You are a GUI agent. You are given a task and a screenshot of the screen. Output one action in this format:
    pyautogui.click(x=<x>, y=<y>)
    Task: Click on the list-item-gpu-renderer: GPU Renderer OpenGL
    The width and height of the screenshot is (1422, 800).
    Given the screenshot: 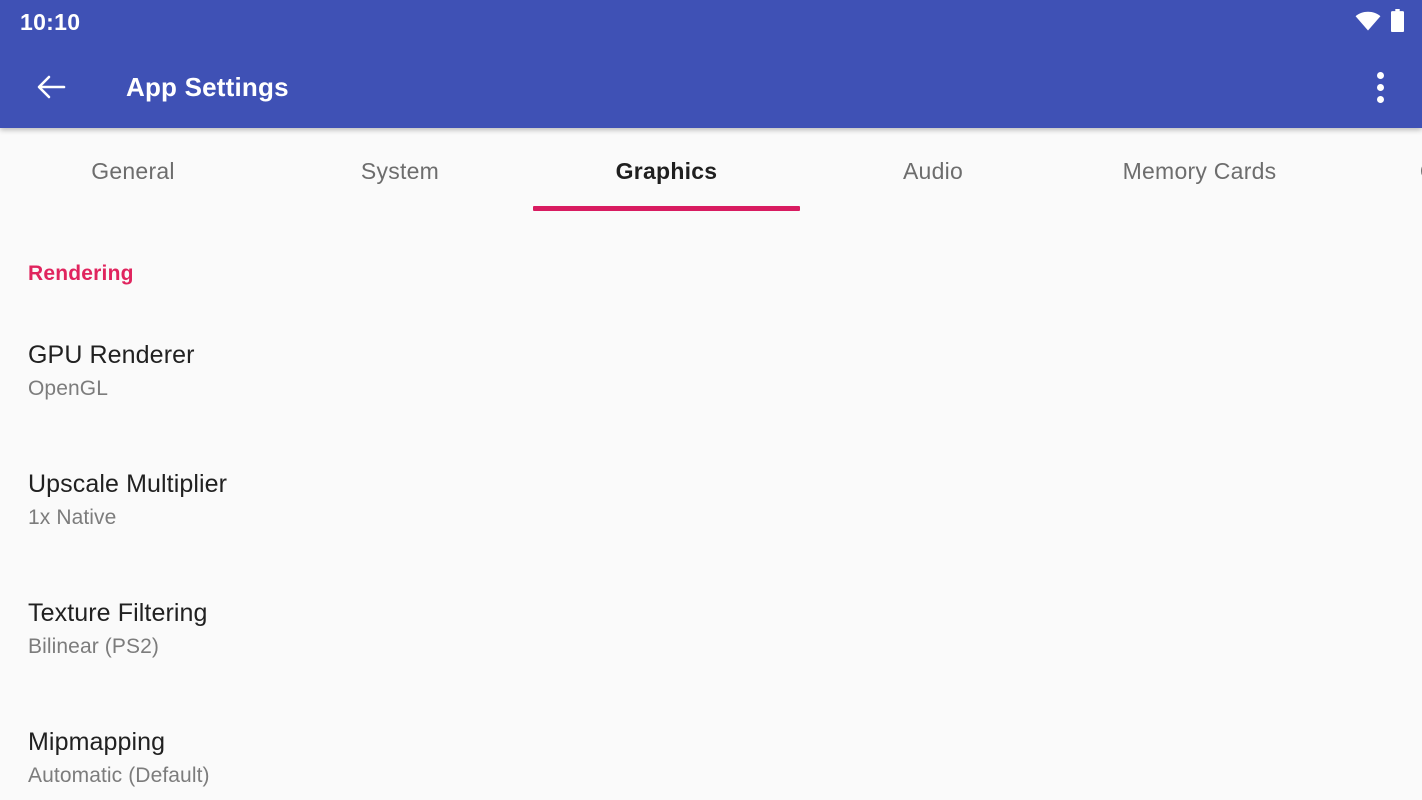 What is the action you would take?
    pyautogui.click(x=711, y=375)
    